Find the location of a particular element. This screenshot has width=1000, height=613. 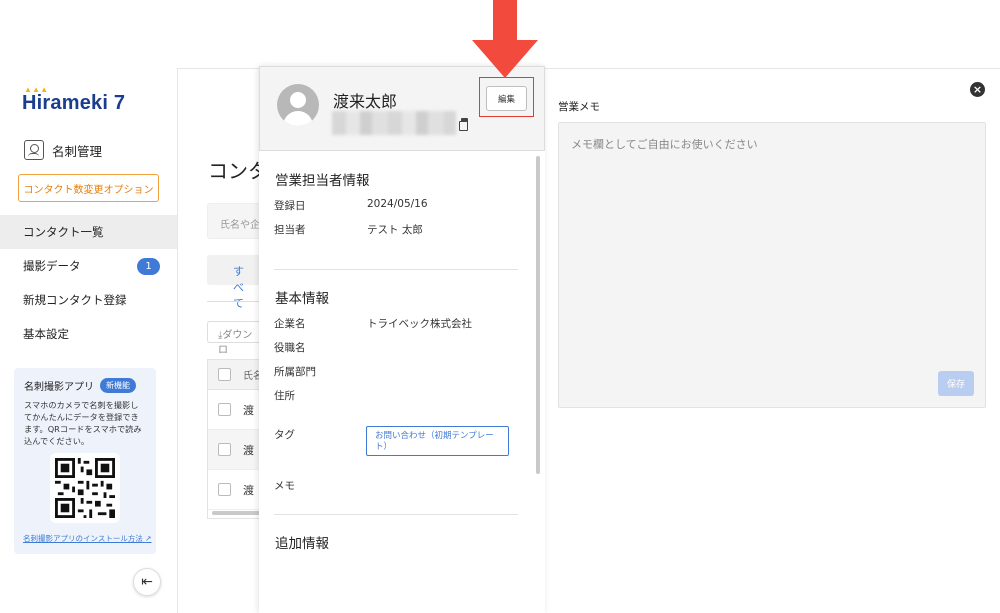

filter-all-button: すべて is located at coordinates (237, 282).